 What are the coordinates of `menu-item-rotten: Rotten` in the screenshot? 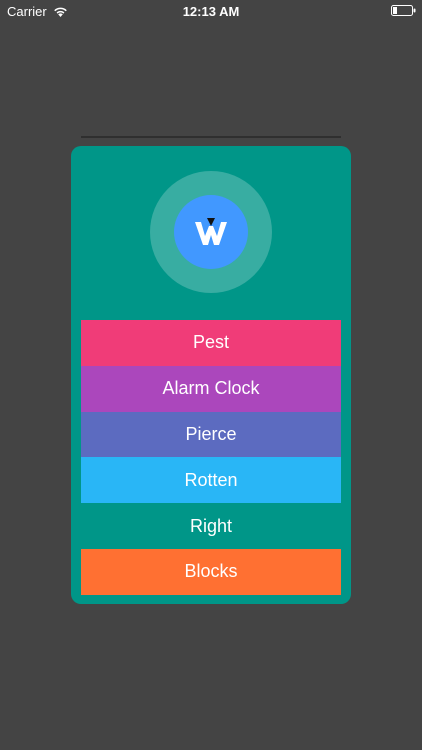 It's located at (211, 480).